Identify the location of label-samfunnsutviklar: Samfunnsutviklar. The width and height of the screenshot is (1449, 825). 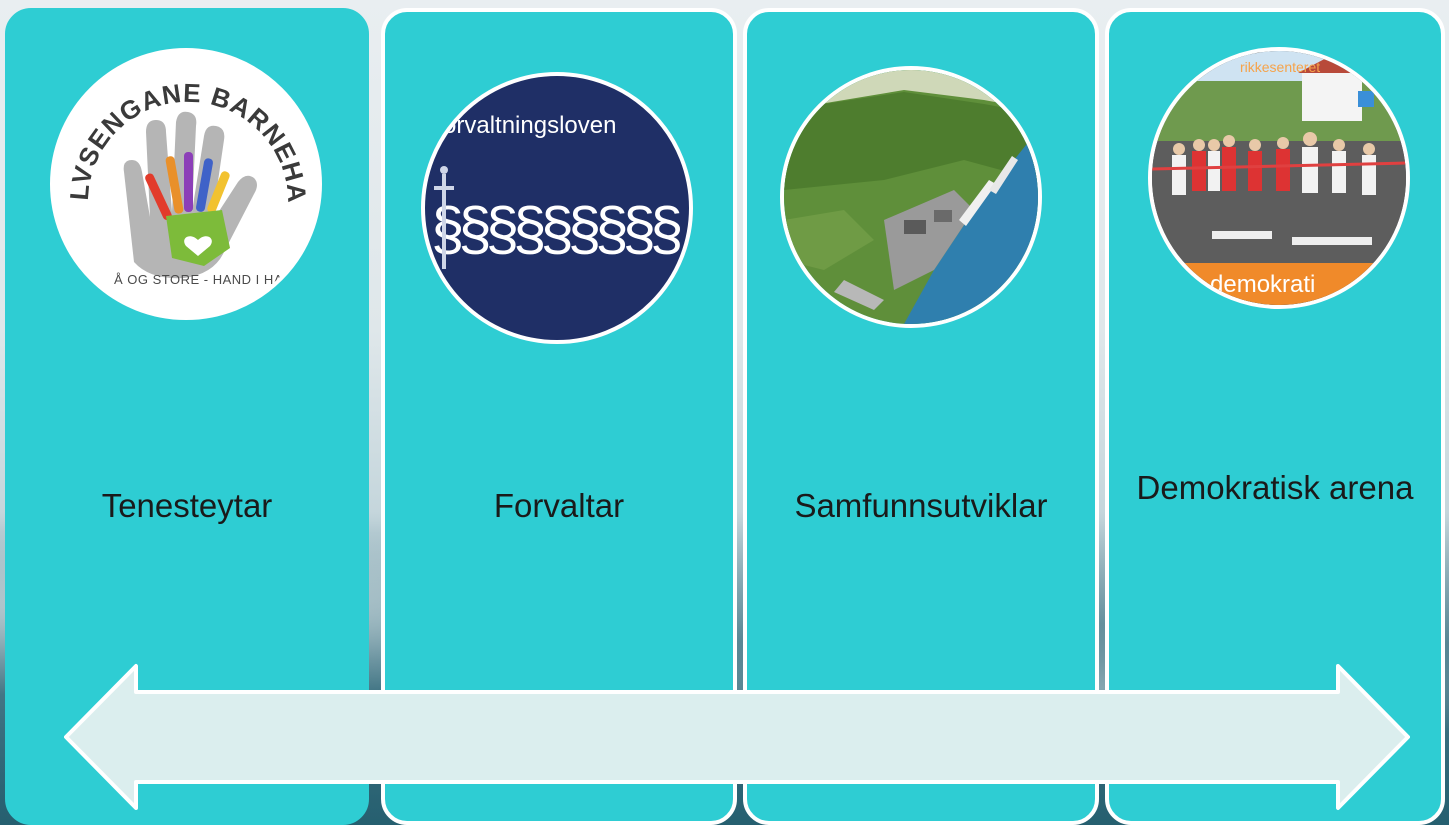
(921, 505).